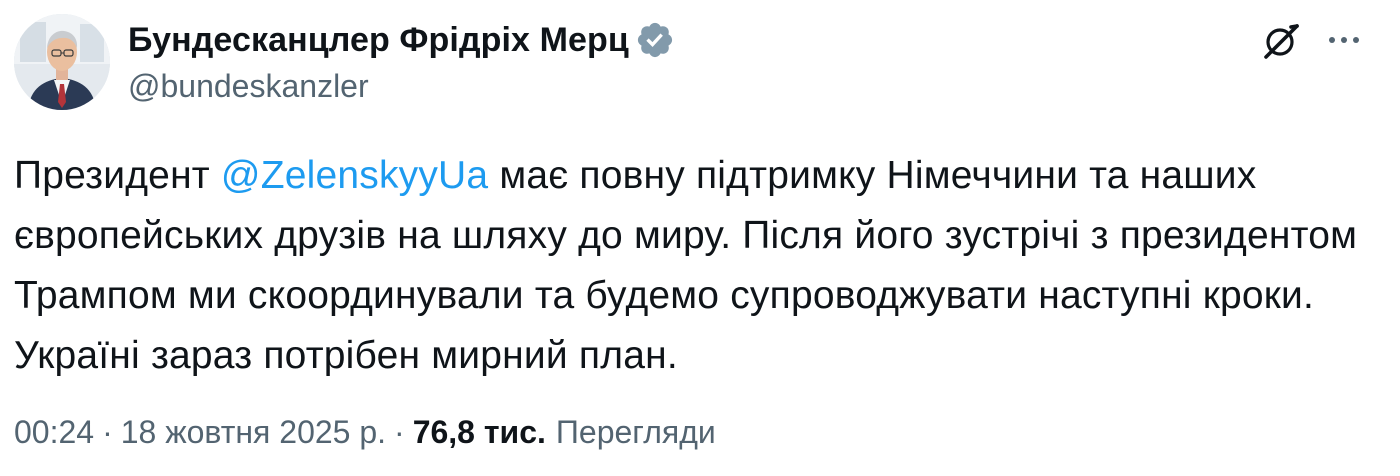 The width and height of the screenshot is (1400, 476). Describe the element at coordinates (54, 432) in the screenshot. I see `tweet-time: 00:24` at that location.